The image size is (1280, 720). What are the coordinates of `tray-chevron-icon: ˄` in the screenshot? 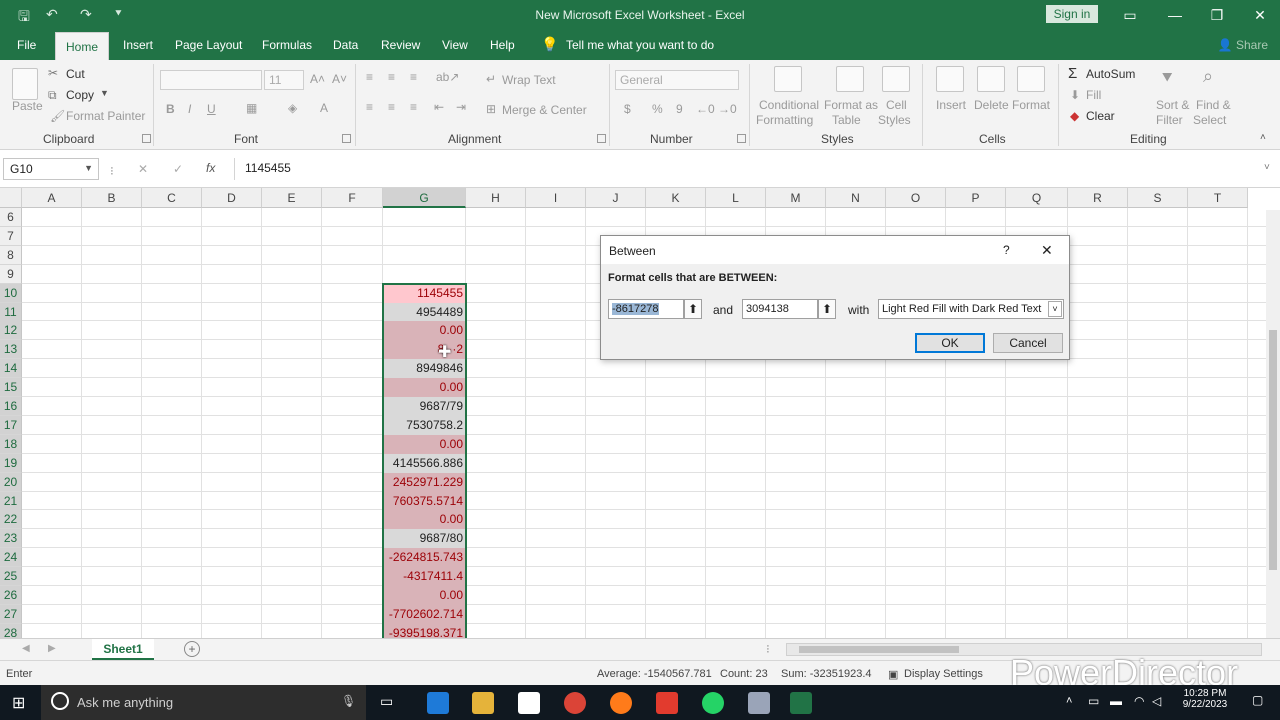 It's located at (1069, 701).